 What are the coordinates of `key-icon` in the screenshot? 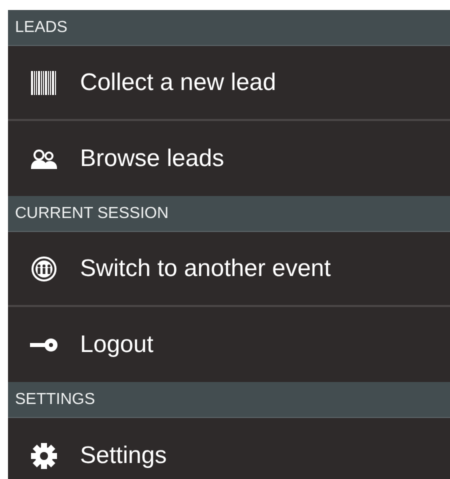 It's located at (44, 345).